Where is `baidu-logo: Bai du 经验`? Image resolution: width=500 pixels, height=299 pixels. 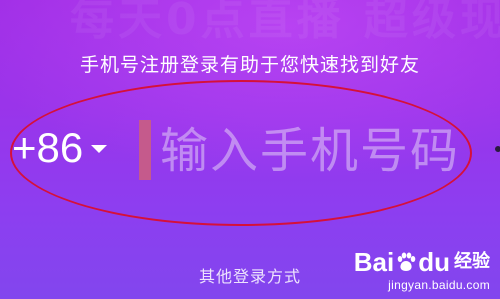
baidu-logo: Bai du 经验 is located at coordinates (421, 262).